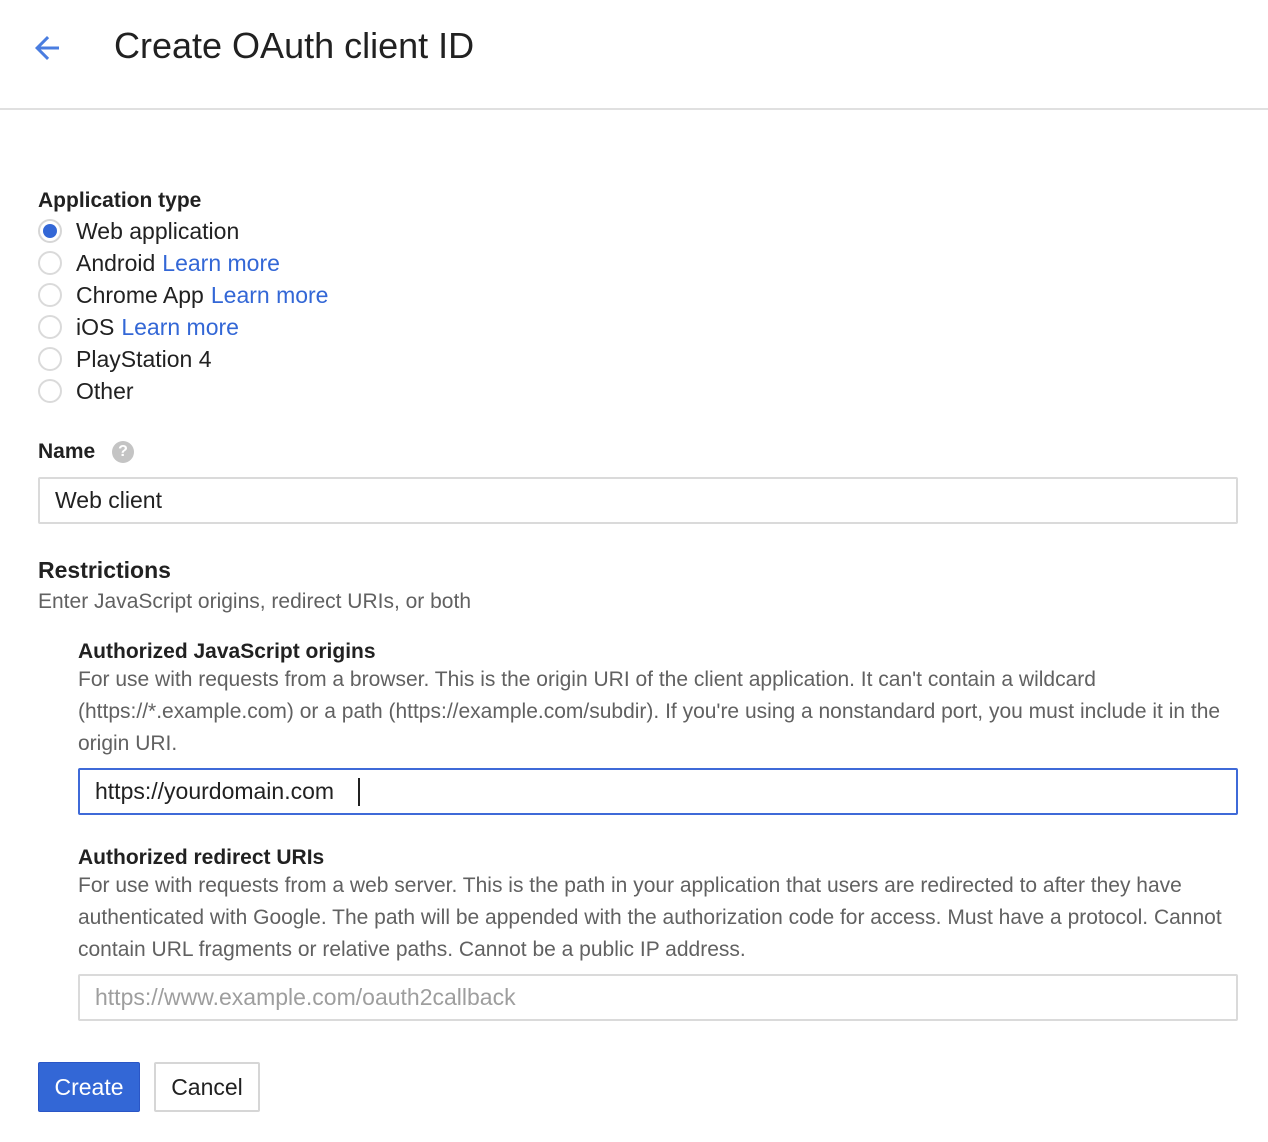 The width and height of the screenshot is (1268, 1142). What do you see at coordinates (95, 326) in the screenshot?
I see `radio-option-label: iOS` at bounding box center [95, 326].